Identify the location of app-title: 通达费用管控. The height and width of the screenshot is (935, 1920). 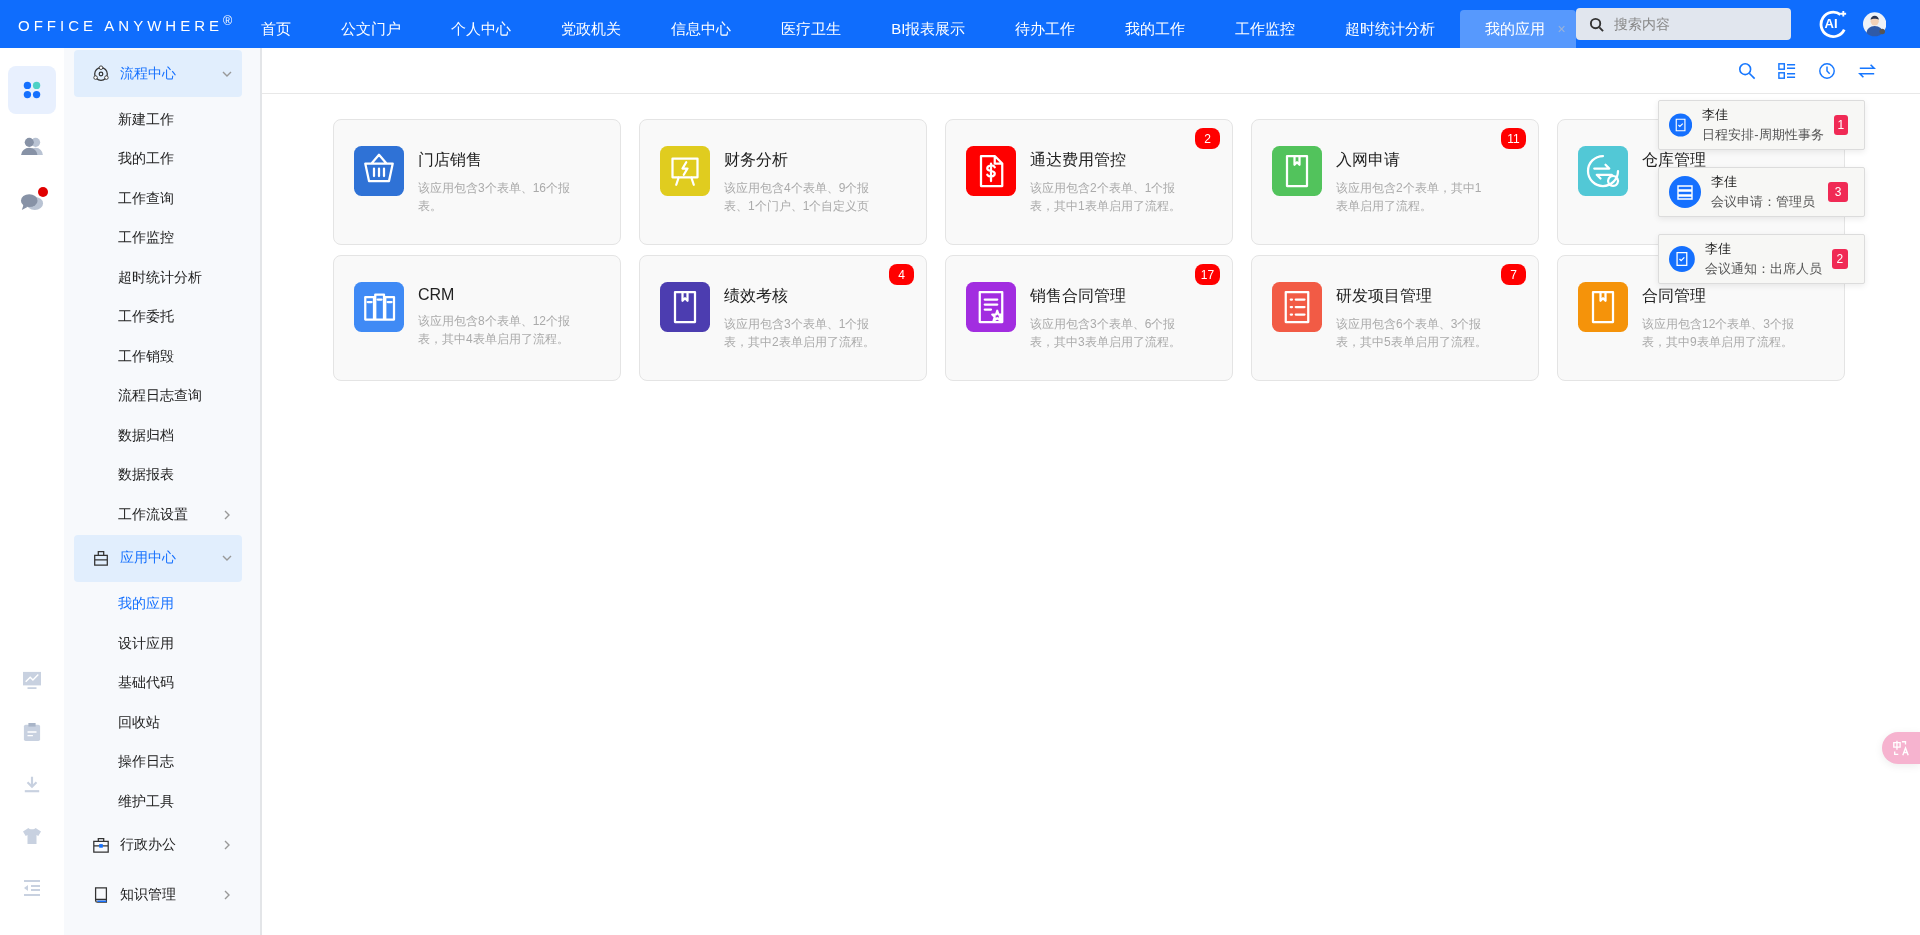
(1078, 160).